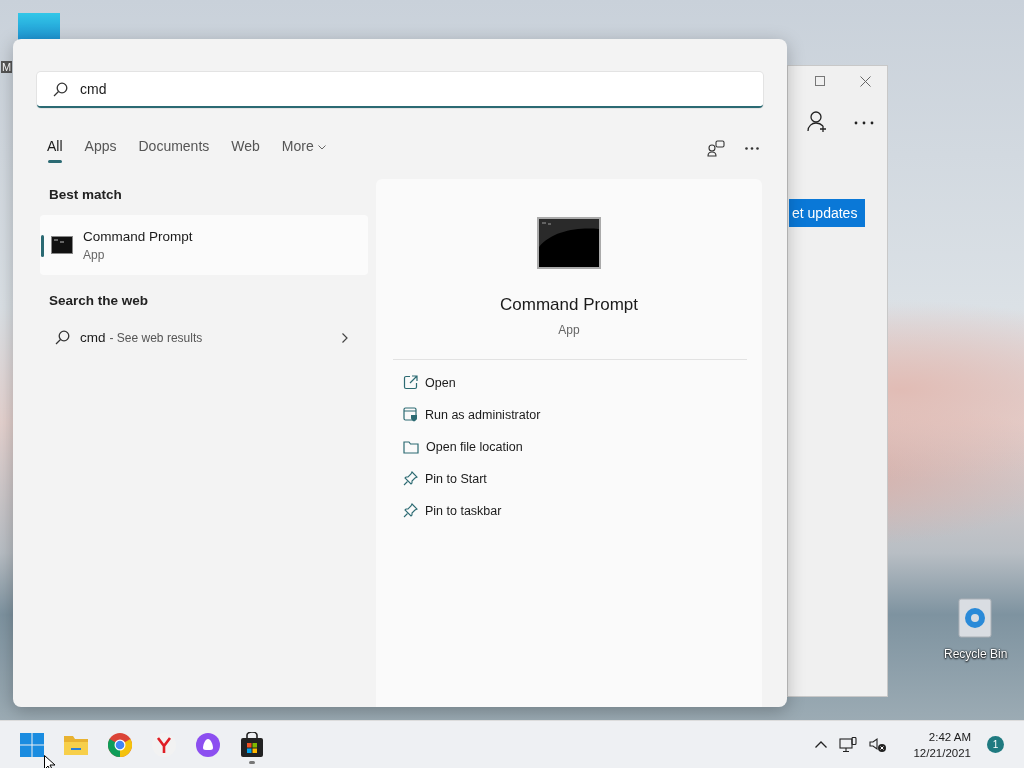  What do you see at coordinates (120, 744) in the screenshot?
I see `browser-icon` at bounding box center [120, 744].